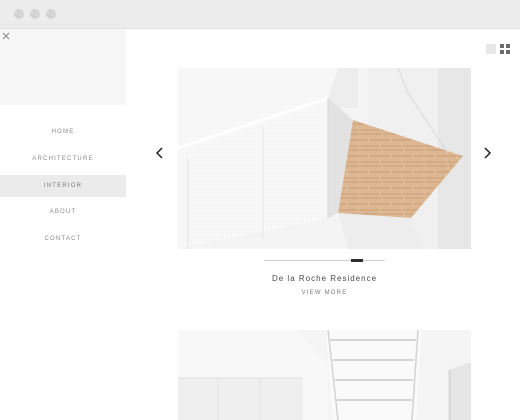  I want to click on sidebar-item-architecture: ARCHITECTURE, so click(63, 159).